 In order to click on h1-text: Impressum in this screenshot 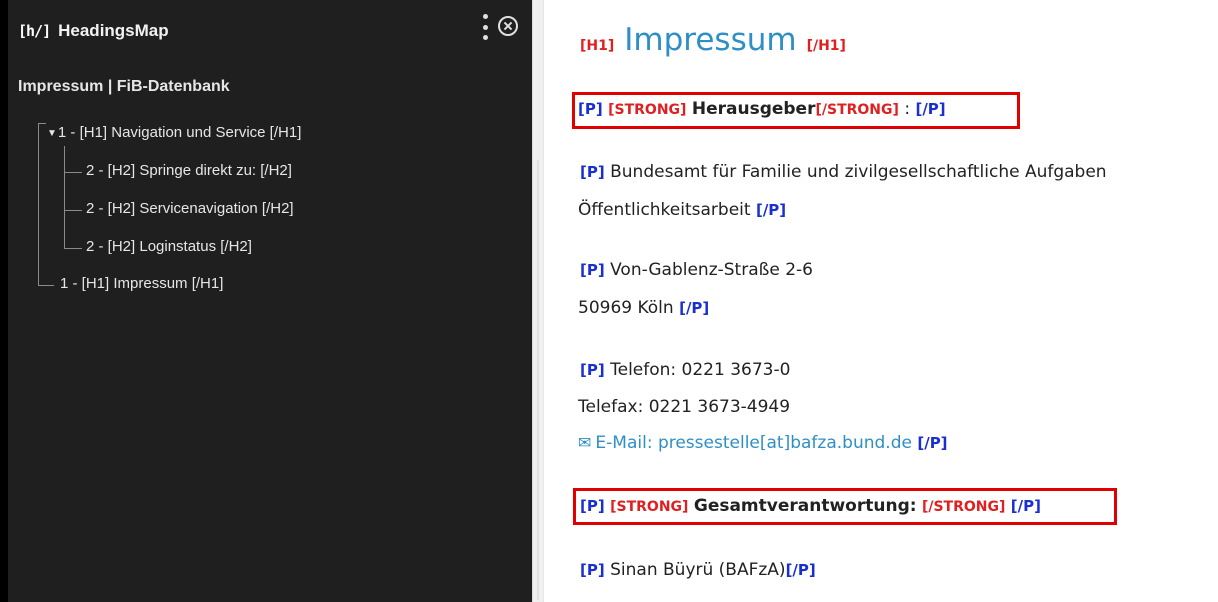, I will do `click(710, 40)`.